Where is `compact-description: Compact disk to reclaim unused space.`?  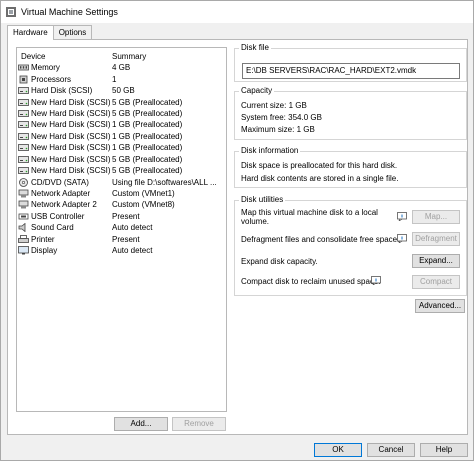 compact-description: Compact disk to reclaim unused space. is located at coordinates (311, 281).